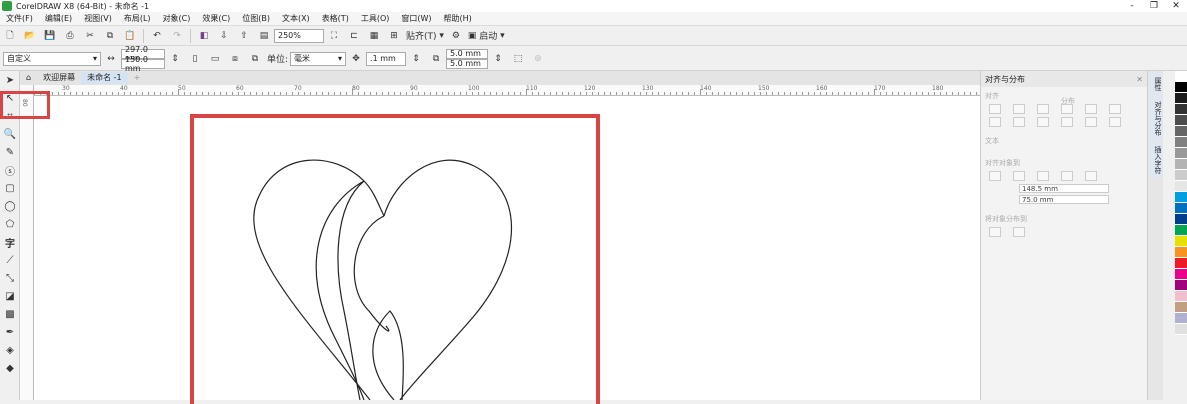  What do you see at coordinates (59, 78) in the screenshot?
I see `tab-welcome-screen: 欢迎屏幕` at bounding box center [59, 78].